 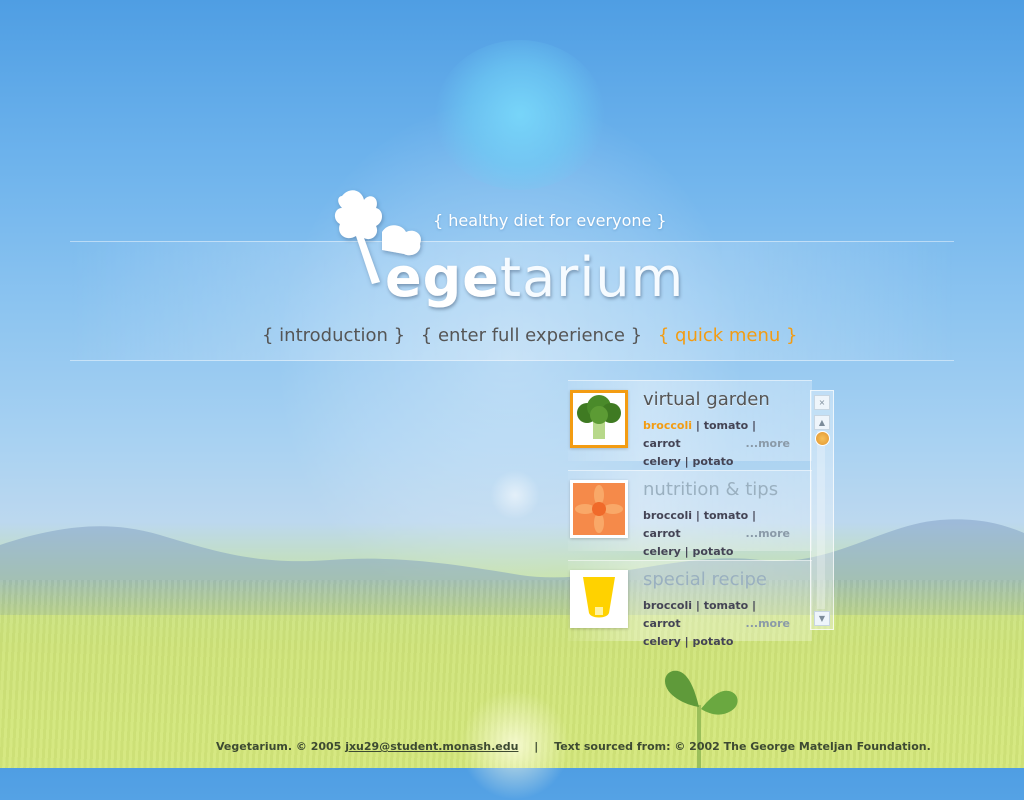 What do you see at coordinates (442, 277) in the screenshot?
I see `brand-text-bold: ege` at bounding box center [442, 277].